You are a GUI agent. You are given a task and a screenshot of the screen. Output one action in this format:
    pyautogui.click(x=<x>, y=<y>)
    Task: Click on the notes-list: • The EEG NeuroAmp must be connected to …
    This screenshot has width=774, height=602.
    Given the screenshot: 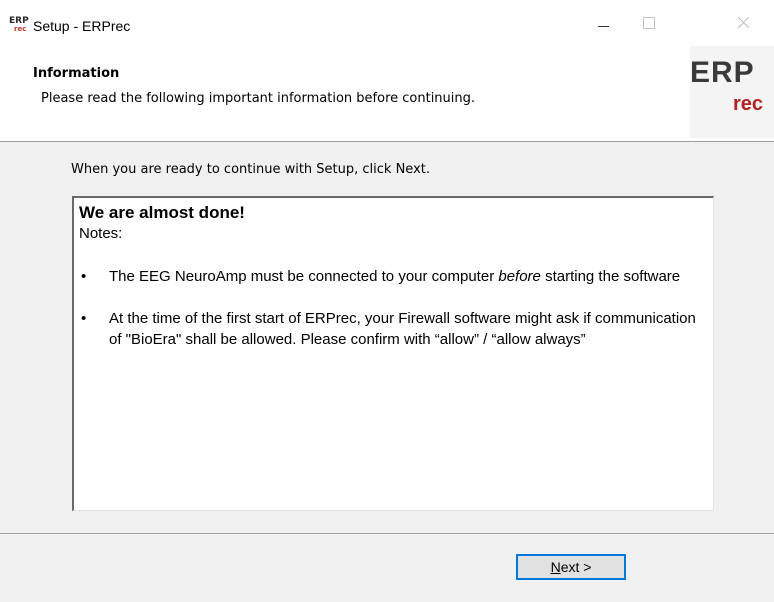 What is the action you would take?
    pyautogui.click(x=391, y=308)
    